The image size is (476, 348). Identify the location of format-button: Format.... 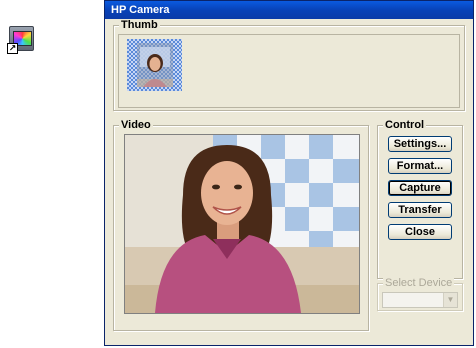
(420, 166).